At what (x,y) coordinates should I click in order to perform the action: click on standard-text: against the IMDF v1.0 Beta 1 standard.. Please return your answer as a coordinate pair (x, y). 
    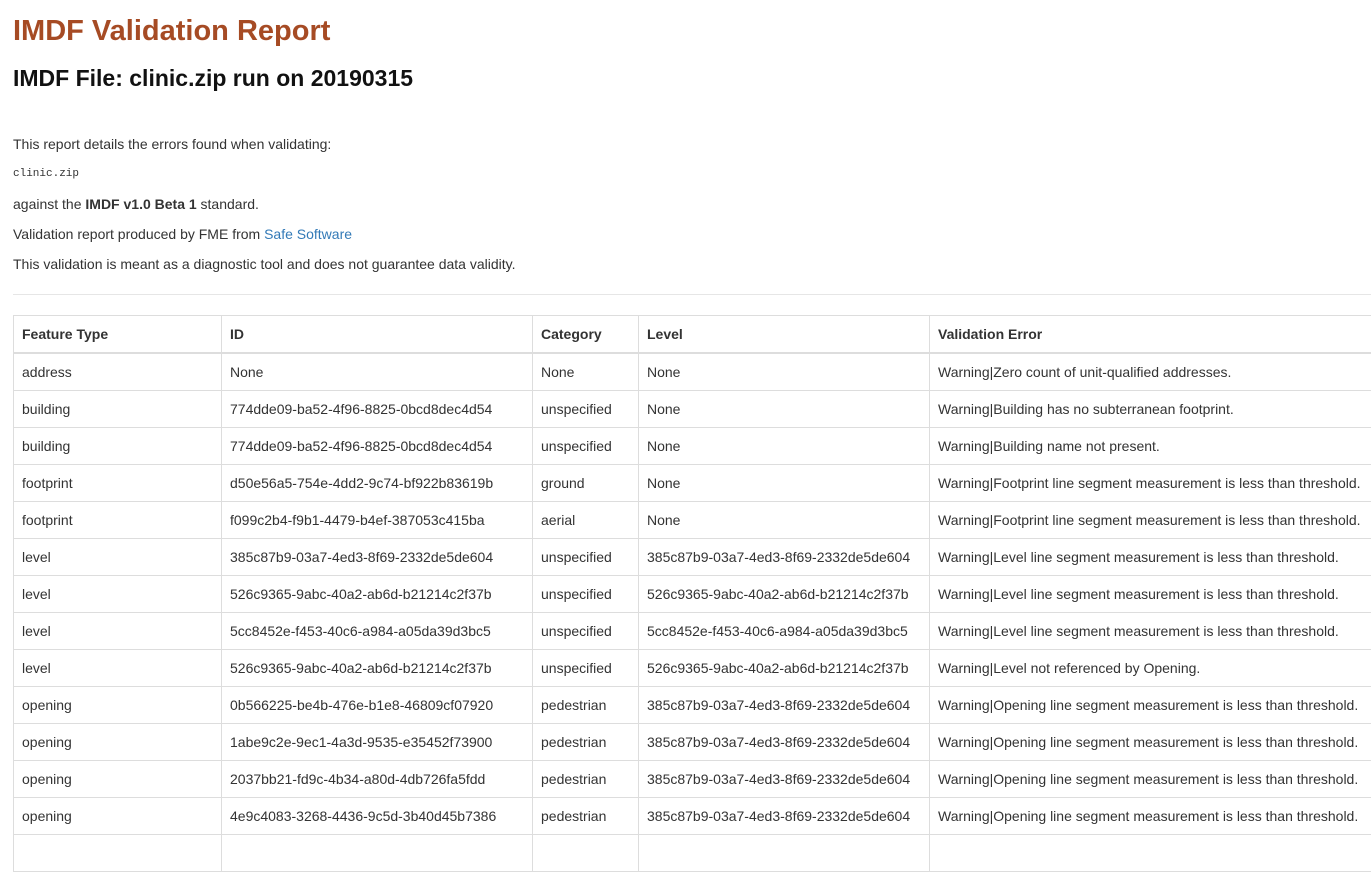
    Looking at the image, I should click on (692, 204).